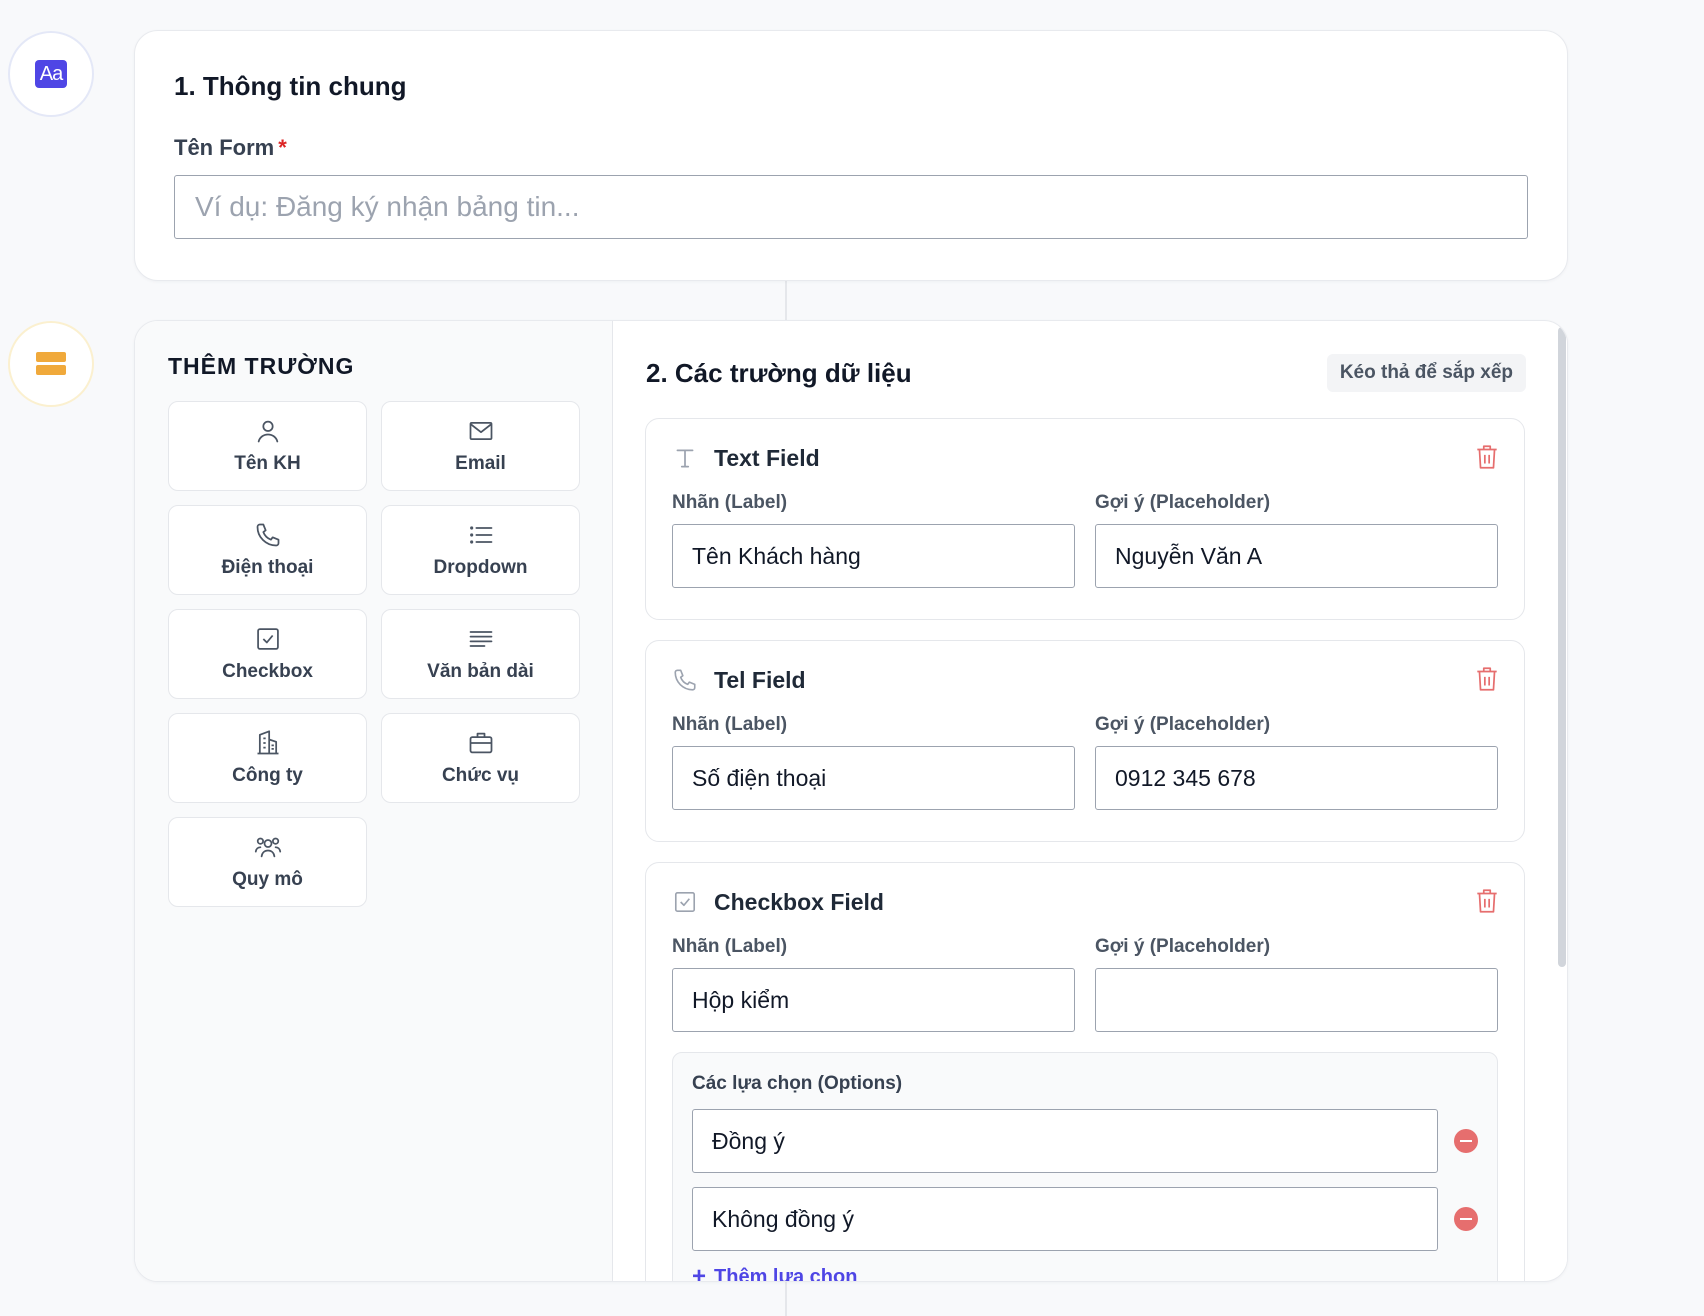  What do you see at coordinates (786, 300) in the screenshot?
I see `timeline-connector-top` at bounding box center [786, 300].